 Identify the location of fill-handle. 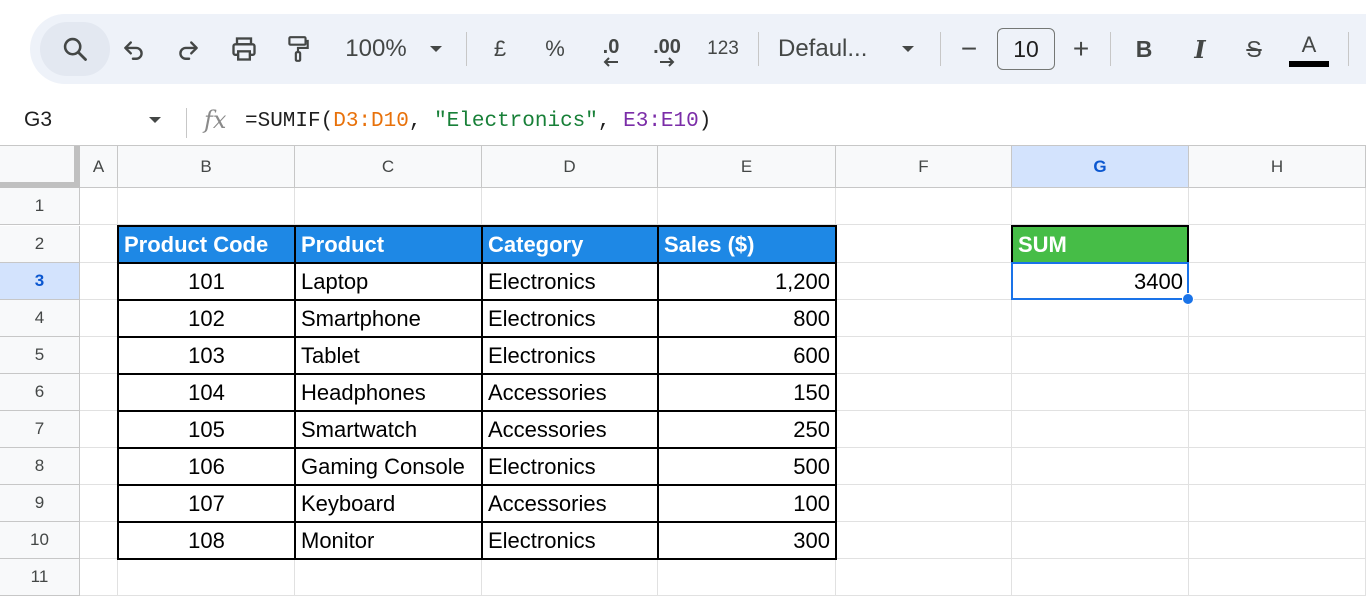
(1188, 299).